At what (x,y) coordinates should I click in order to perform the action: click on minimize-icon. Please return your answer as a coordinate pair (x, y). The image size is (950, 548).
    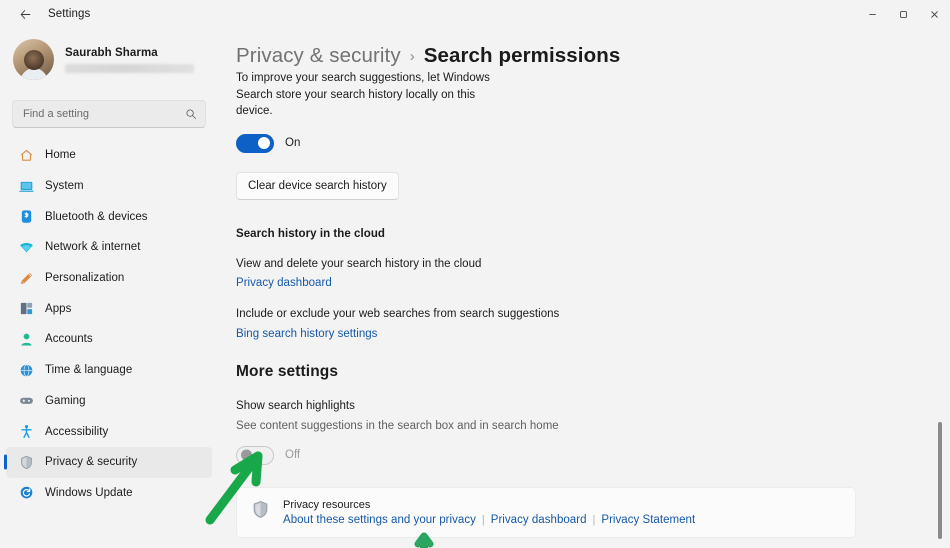
    Looking at the image, I should click on (872, 14).